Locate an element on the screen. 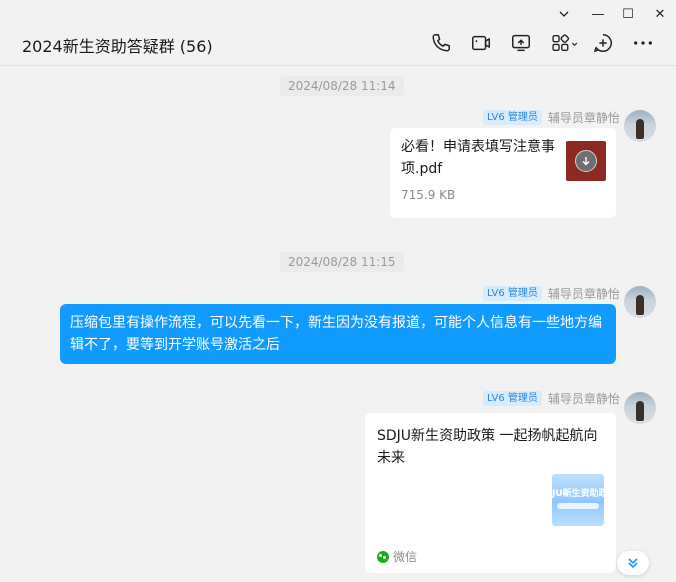 This screenshot has height=582, width=676. link-source: 微信 is located at coordinates (397, 556).